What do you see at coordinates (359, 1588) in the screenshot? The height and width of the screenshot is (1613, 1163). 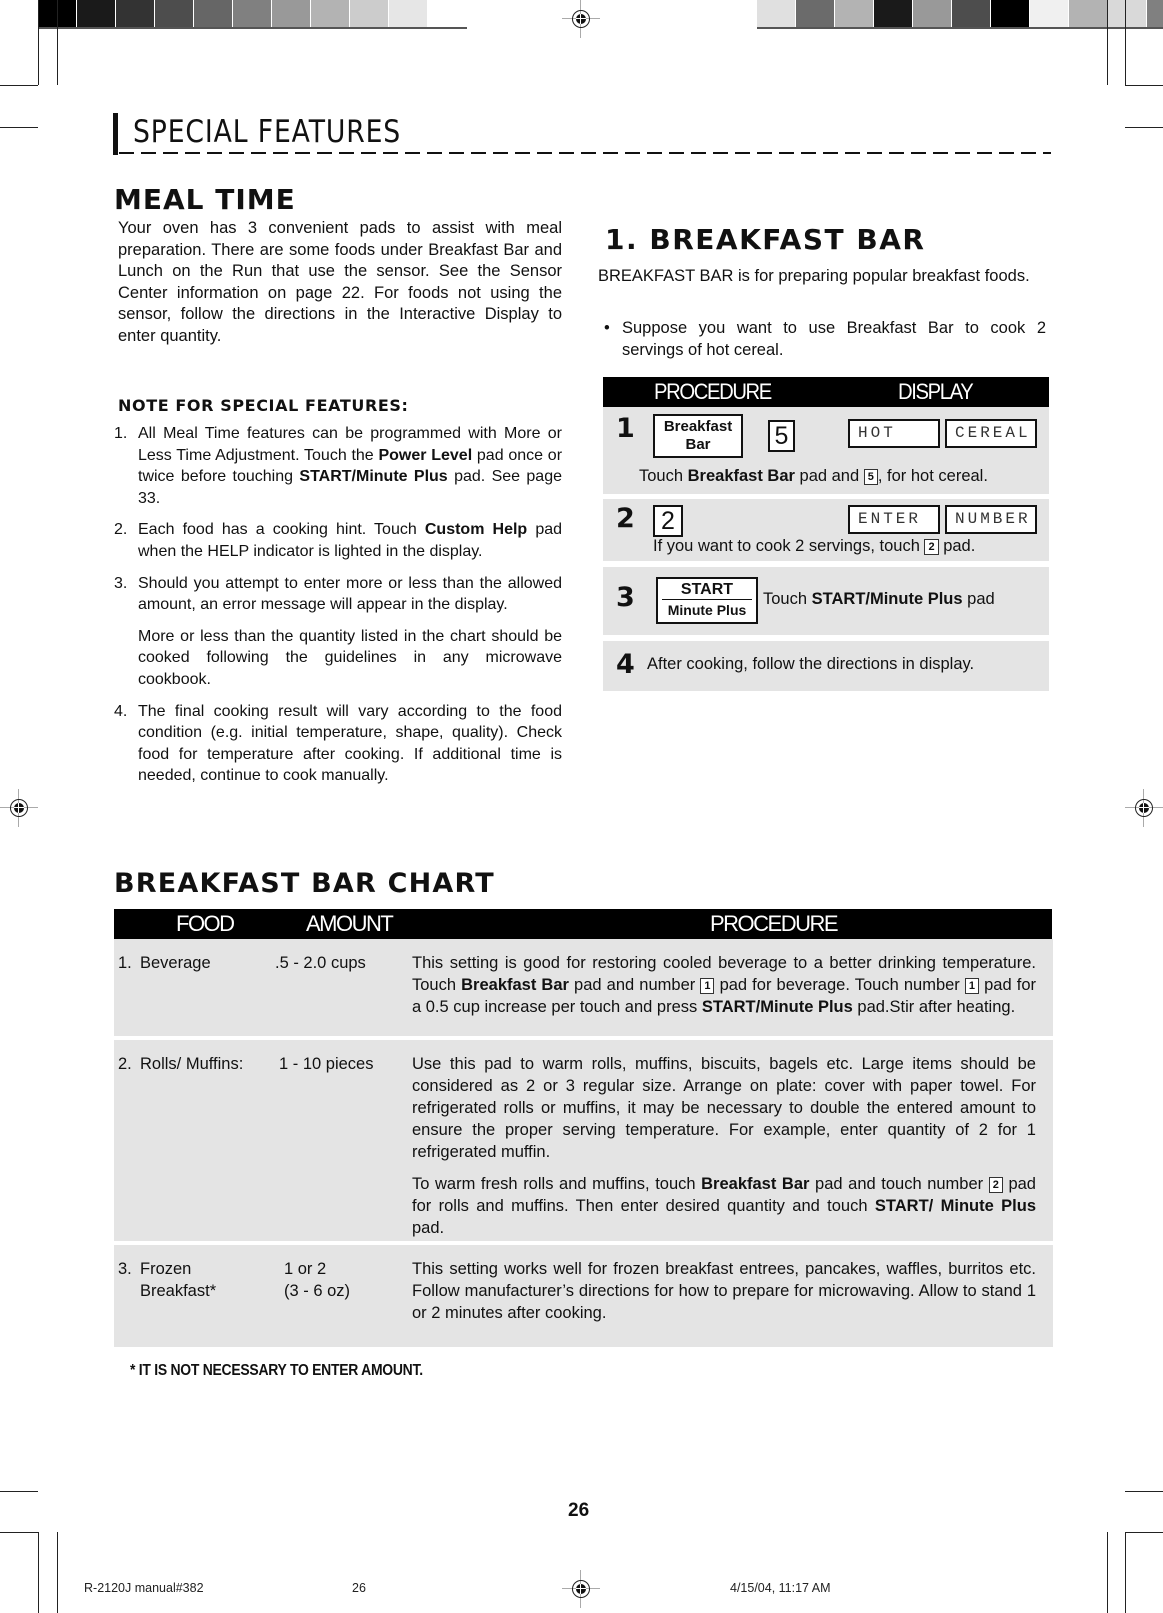 I see `print-slug-page: 26` at bounding box center [359, 1588].